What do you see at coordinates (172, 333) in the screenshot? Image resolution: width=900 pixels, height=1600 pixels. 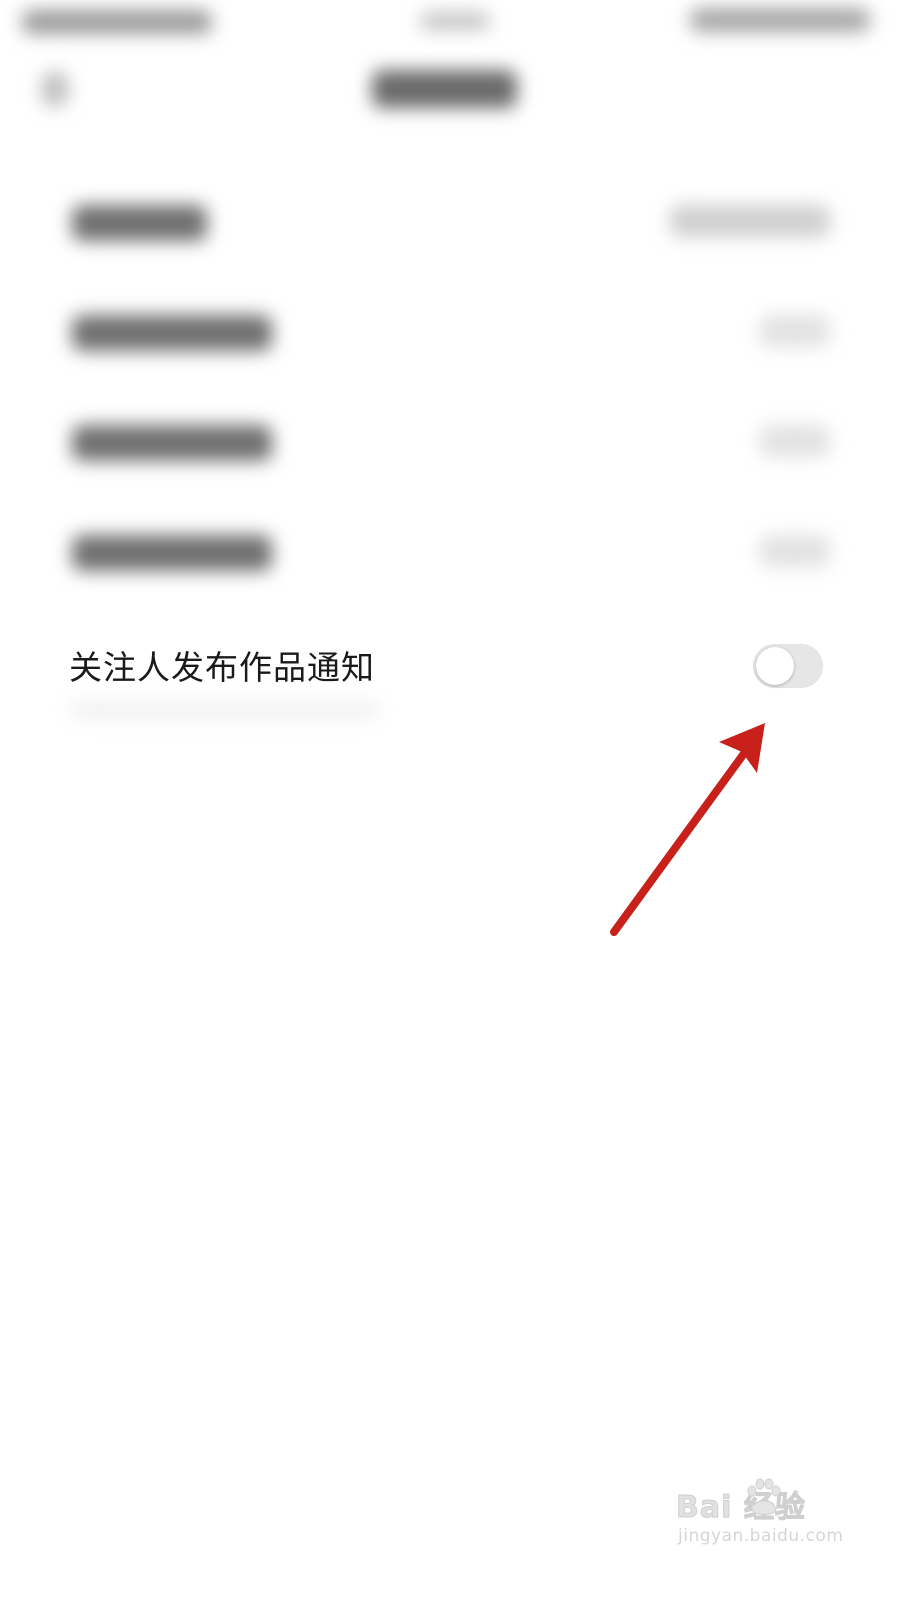 I see `setting-row-2-label` at bounding box center [172, 333].